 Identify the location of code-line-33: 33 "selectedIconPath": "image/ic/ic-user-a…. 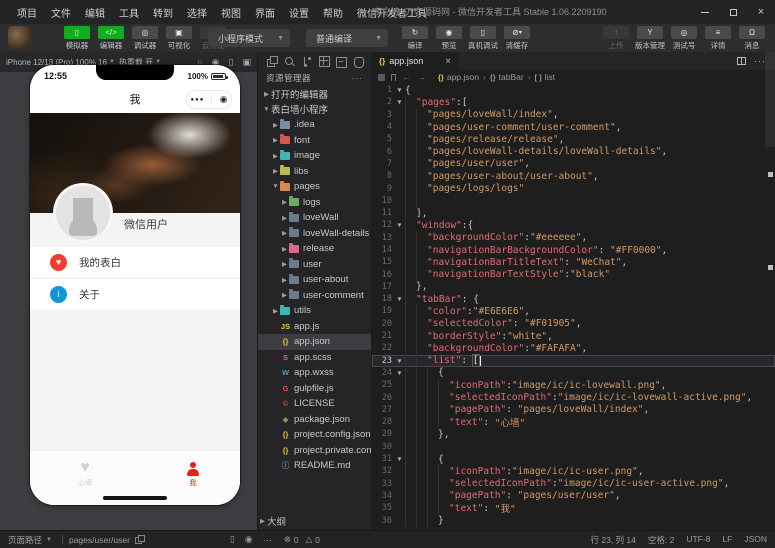
(573, 483).